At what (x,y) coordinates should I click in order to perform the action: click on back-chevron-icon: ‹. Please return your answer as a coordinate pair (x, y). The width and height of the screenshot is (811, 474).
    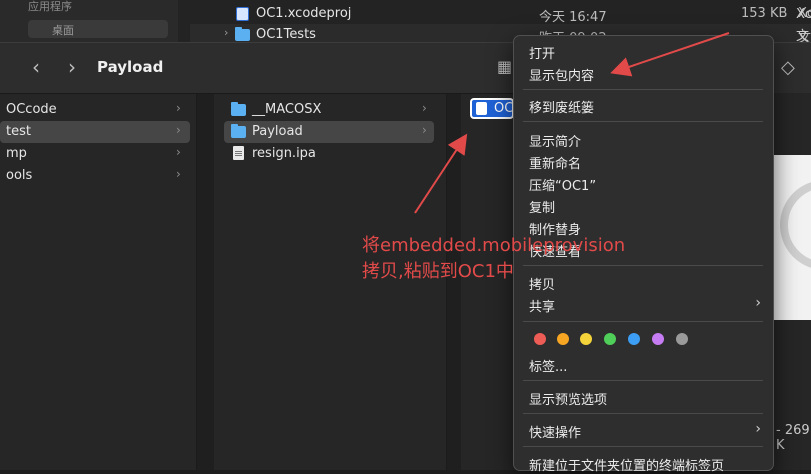
    Looking at the image, I should click on (36, 68).